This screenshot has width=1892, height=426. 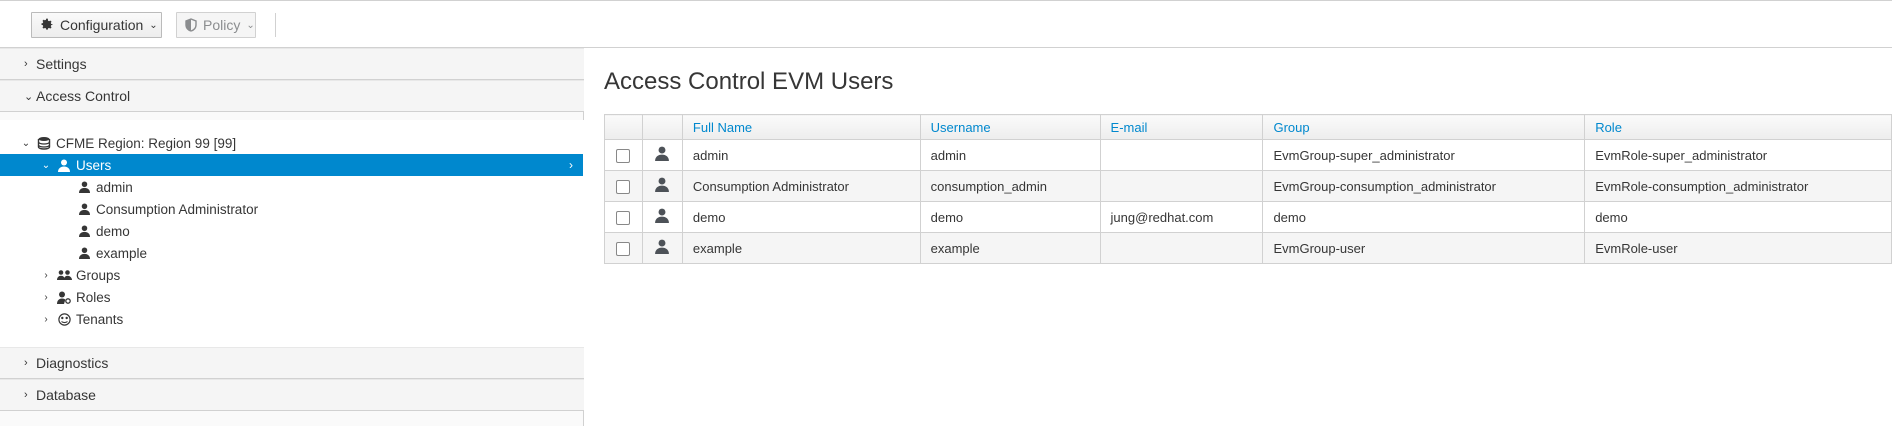 I want to click on table-row: demo demo jung@redhat.com demo demo, so click(x=1248, y=217).